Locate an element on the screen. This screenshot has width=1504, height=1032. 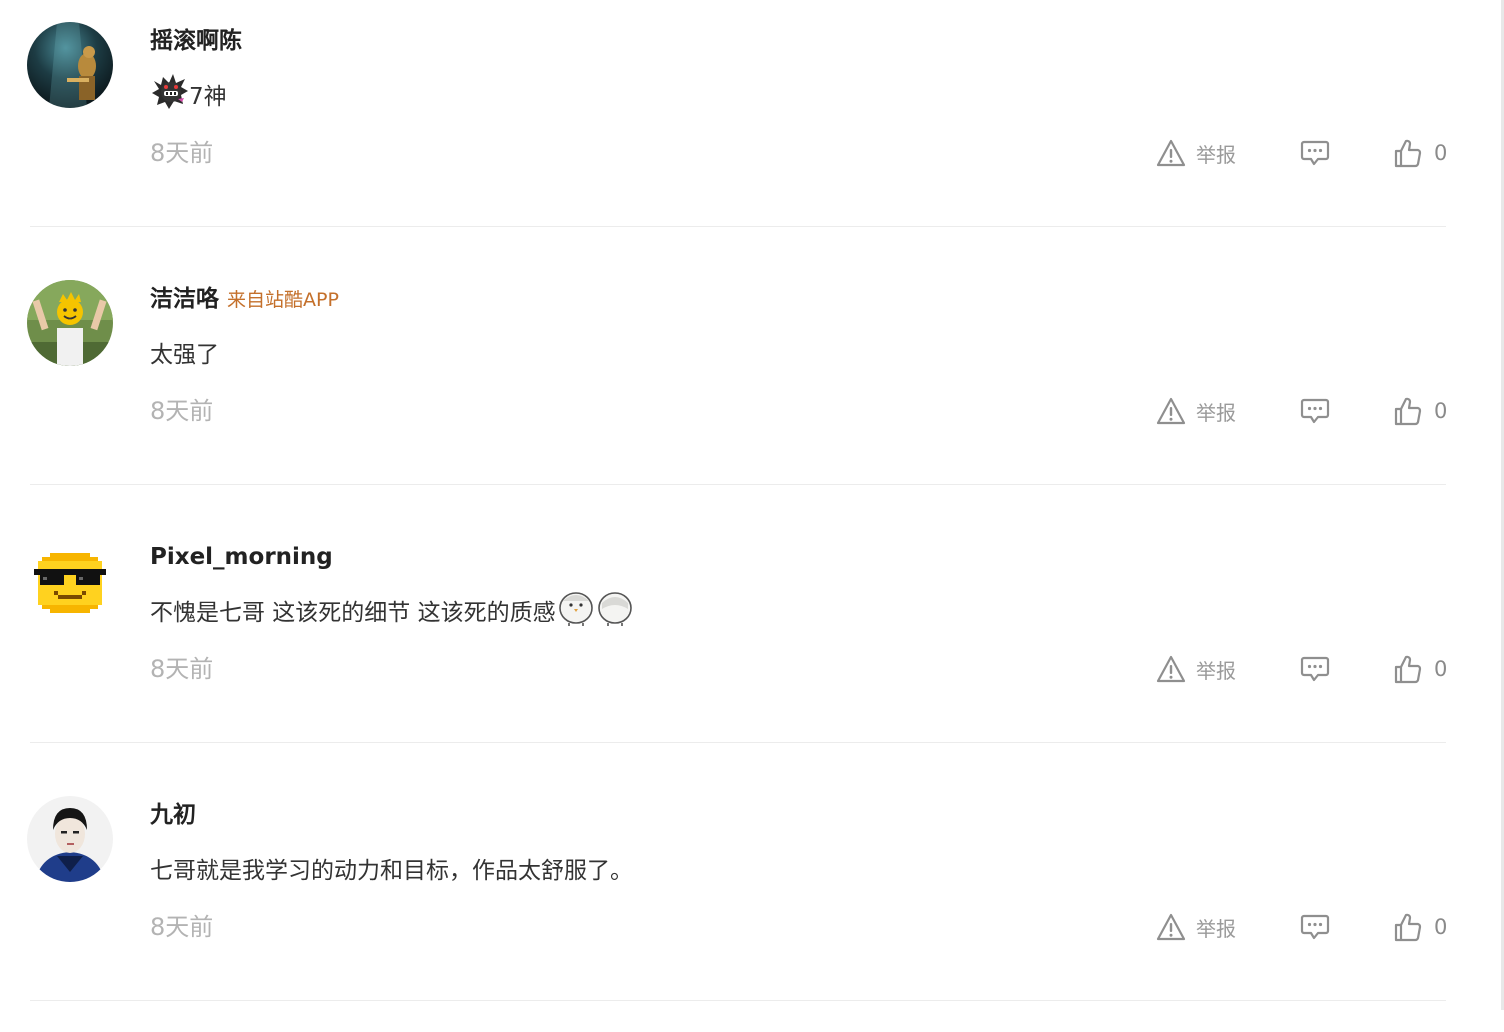
comment-text-value: 7神 is located at coordinates (208, 97).